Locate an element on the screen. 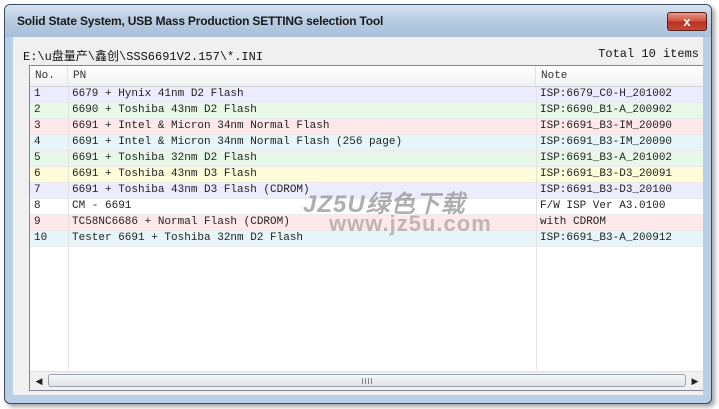 The height and width of the screenshot is (409, 719). row-note: F/W ISP Ver A3.0100 is located at coordinates (603, 206).